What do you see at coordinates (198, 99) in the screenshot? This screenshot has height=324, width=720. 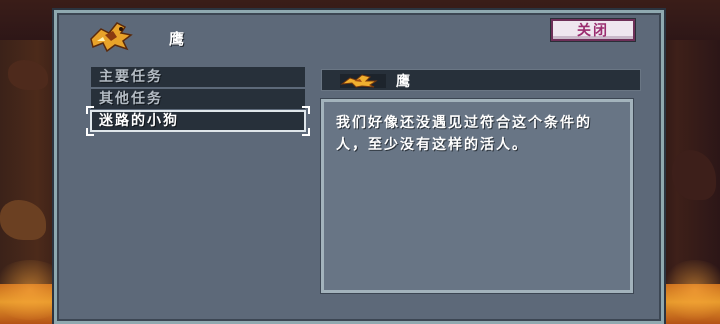 I see `quest-item-other: 其他任务` at bounding box center [198, 99].